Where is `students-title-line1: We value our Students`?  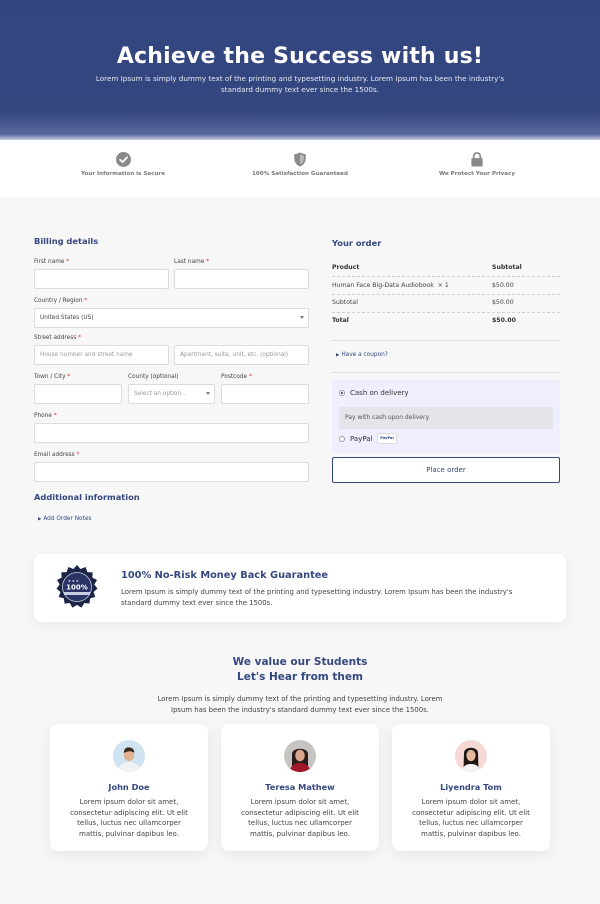
students-title-line1: We value our Students is located at coordinates (300, 662).